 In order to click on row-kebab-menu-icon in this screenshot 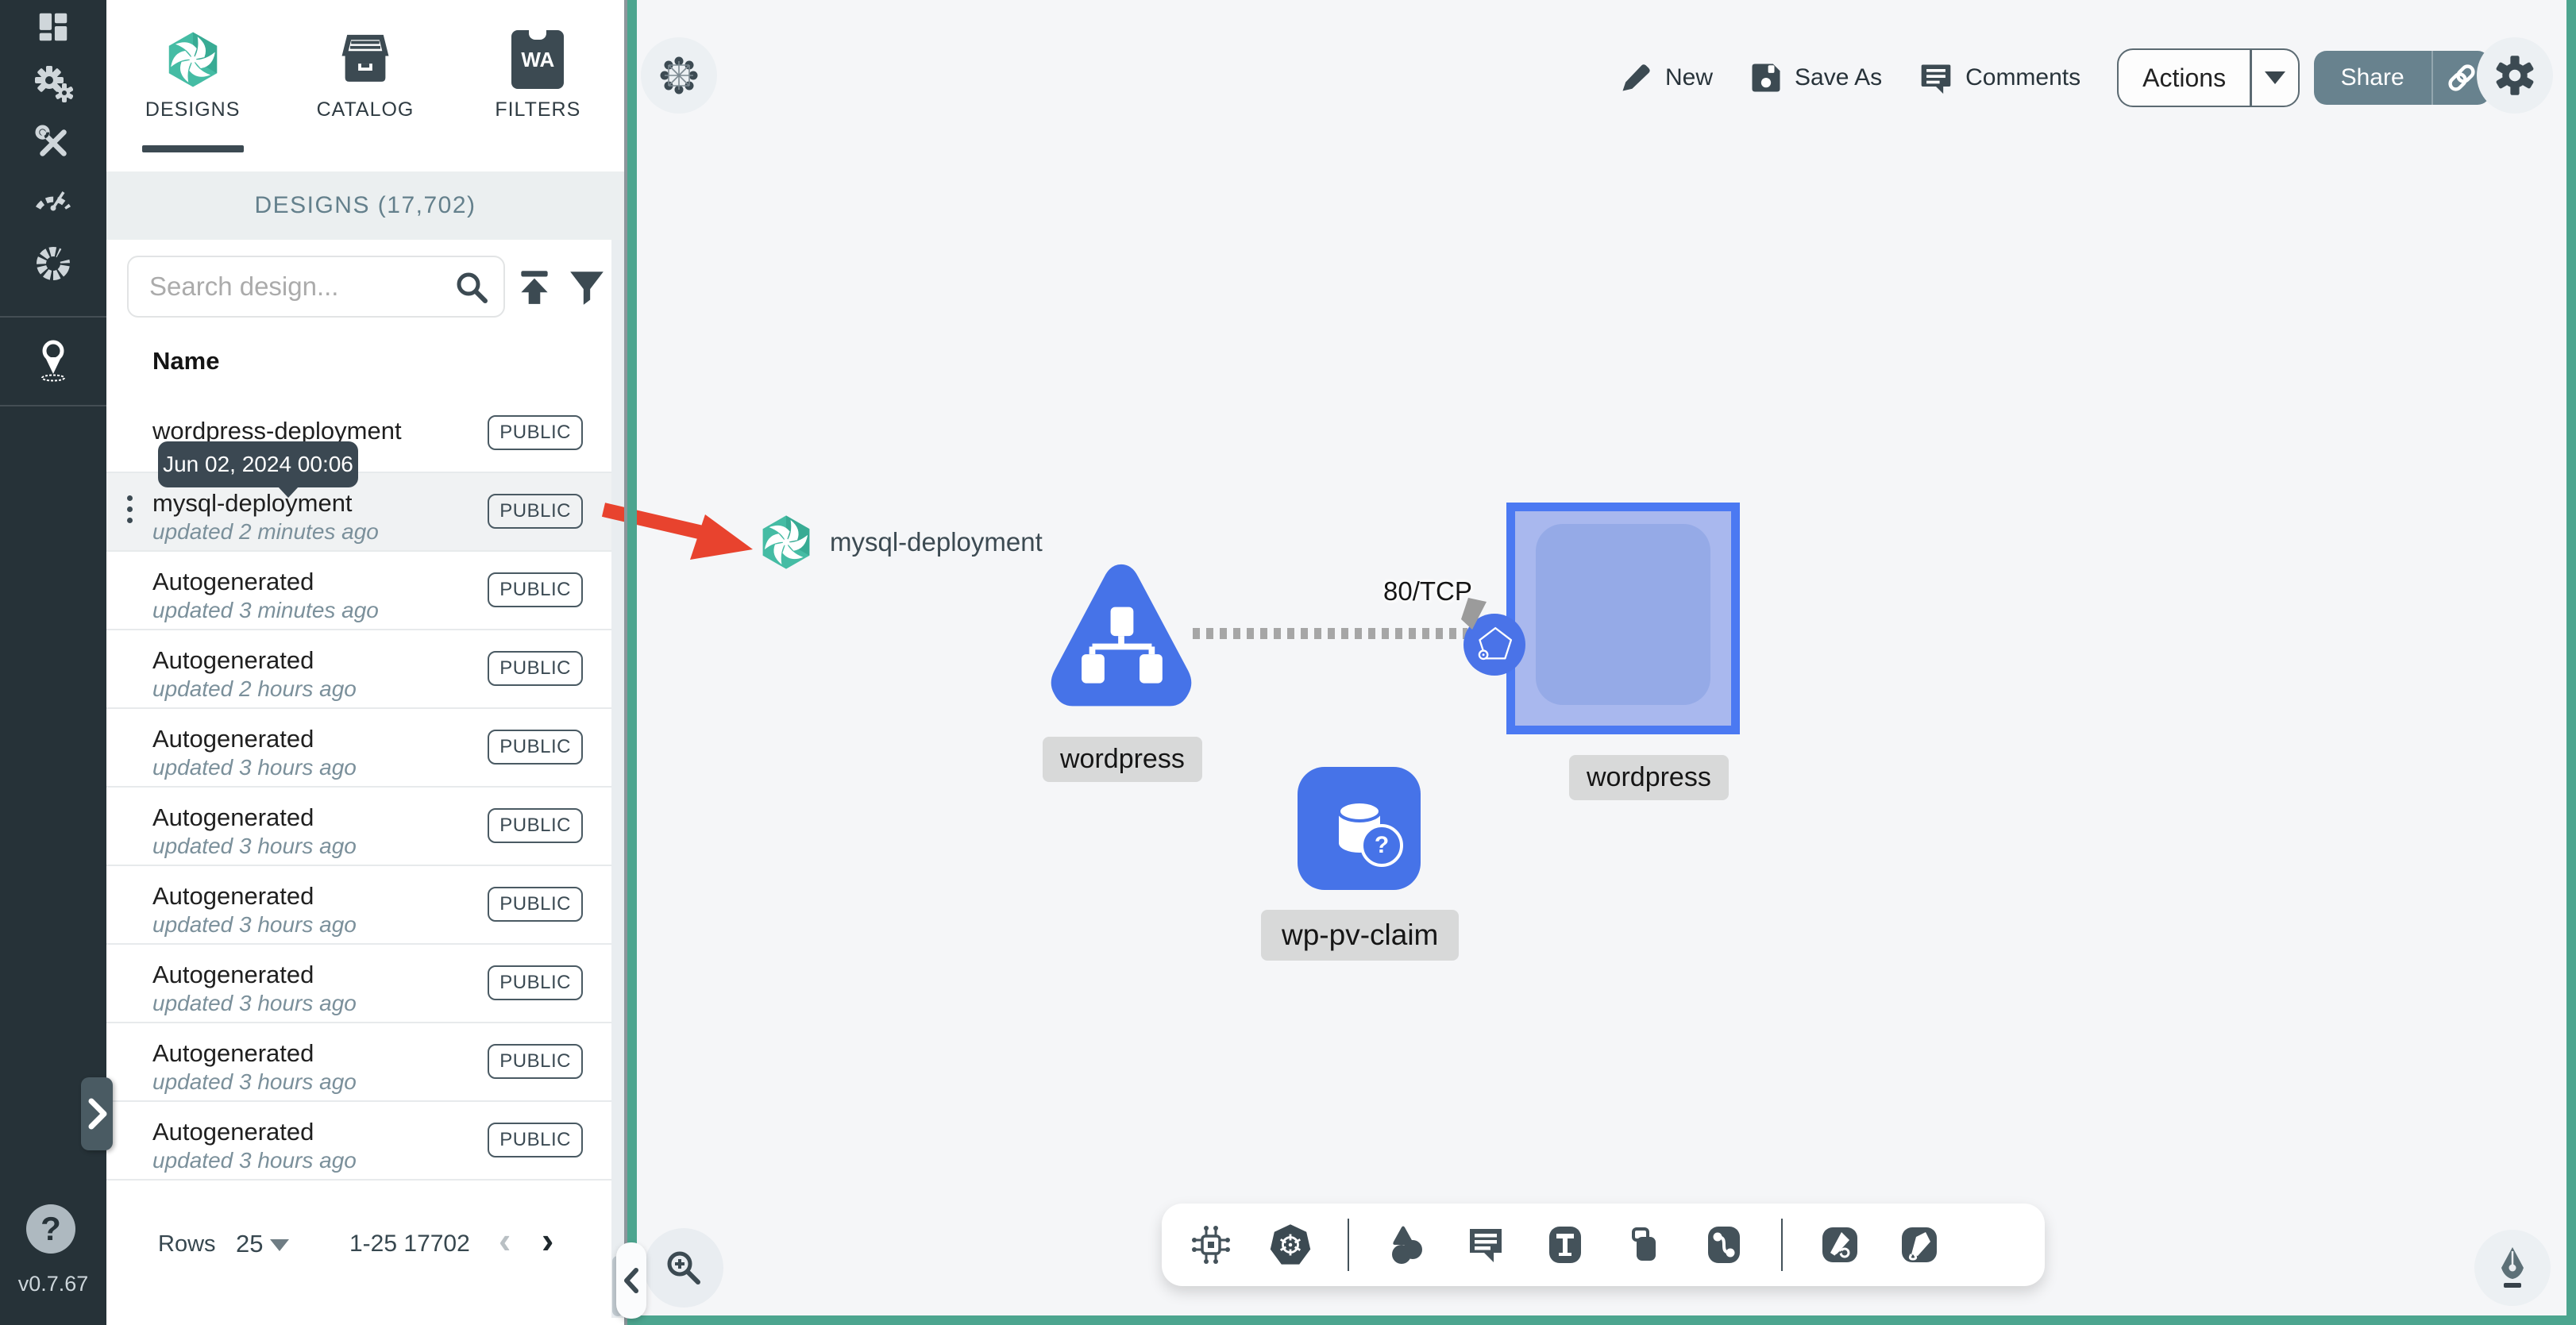, I will do `click(130, 509)`.